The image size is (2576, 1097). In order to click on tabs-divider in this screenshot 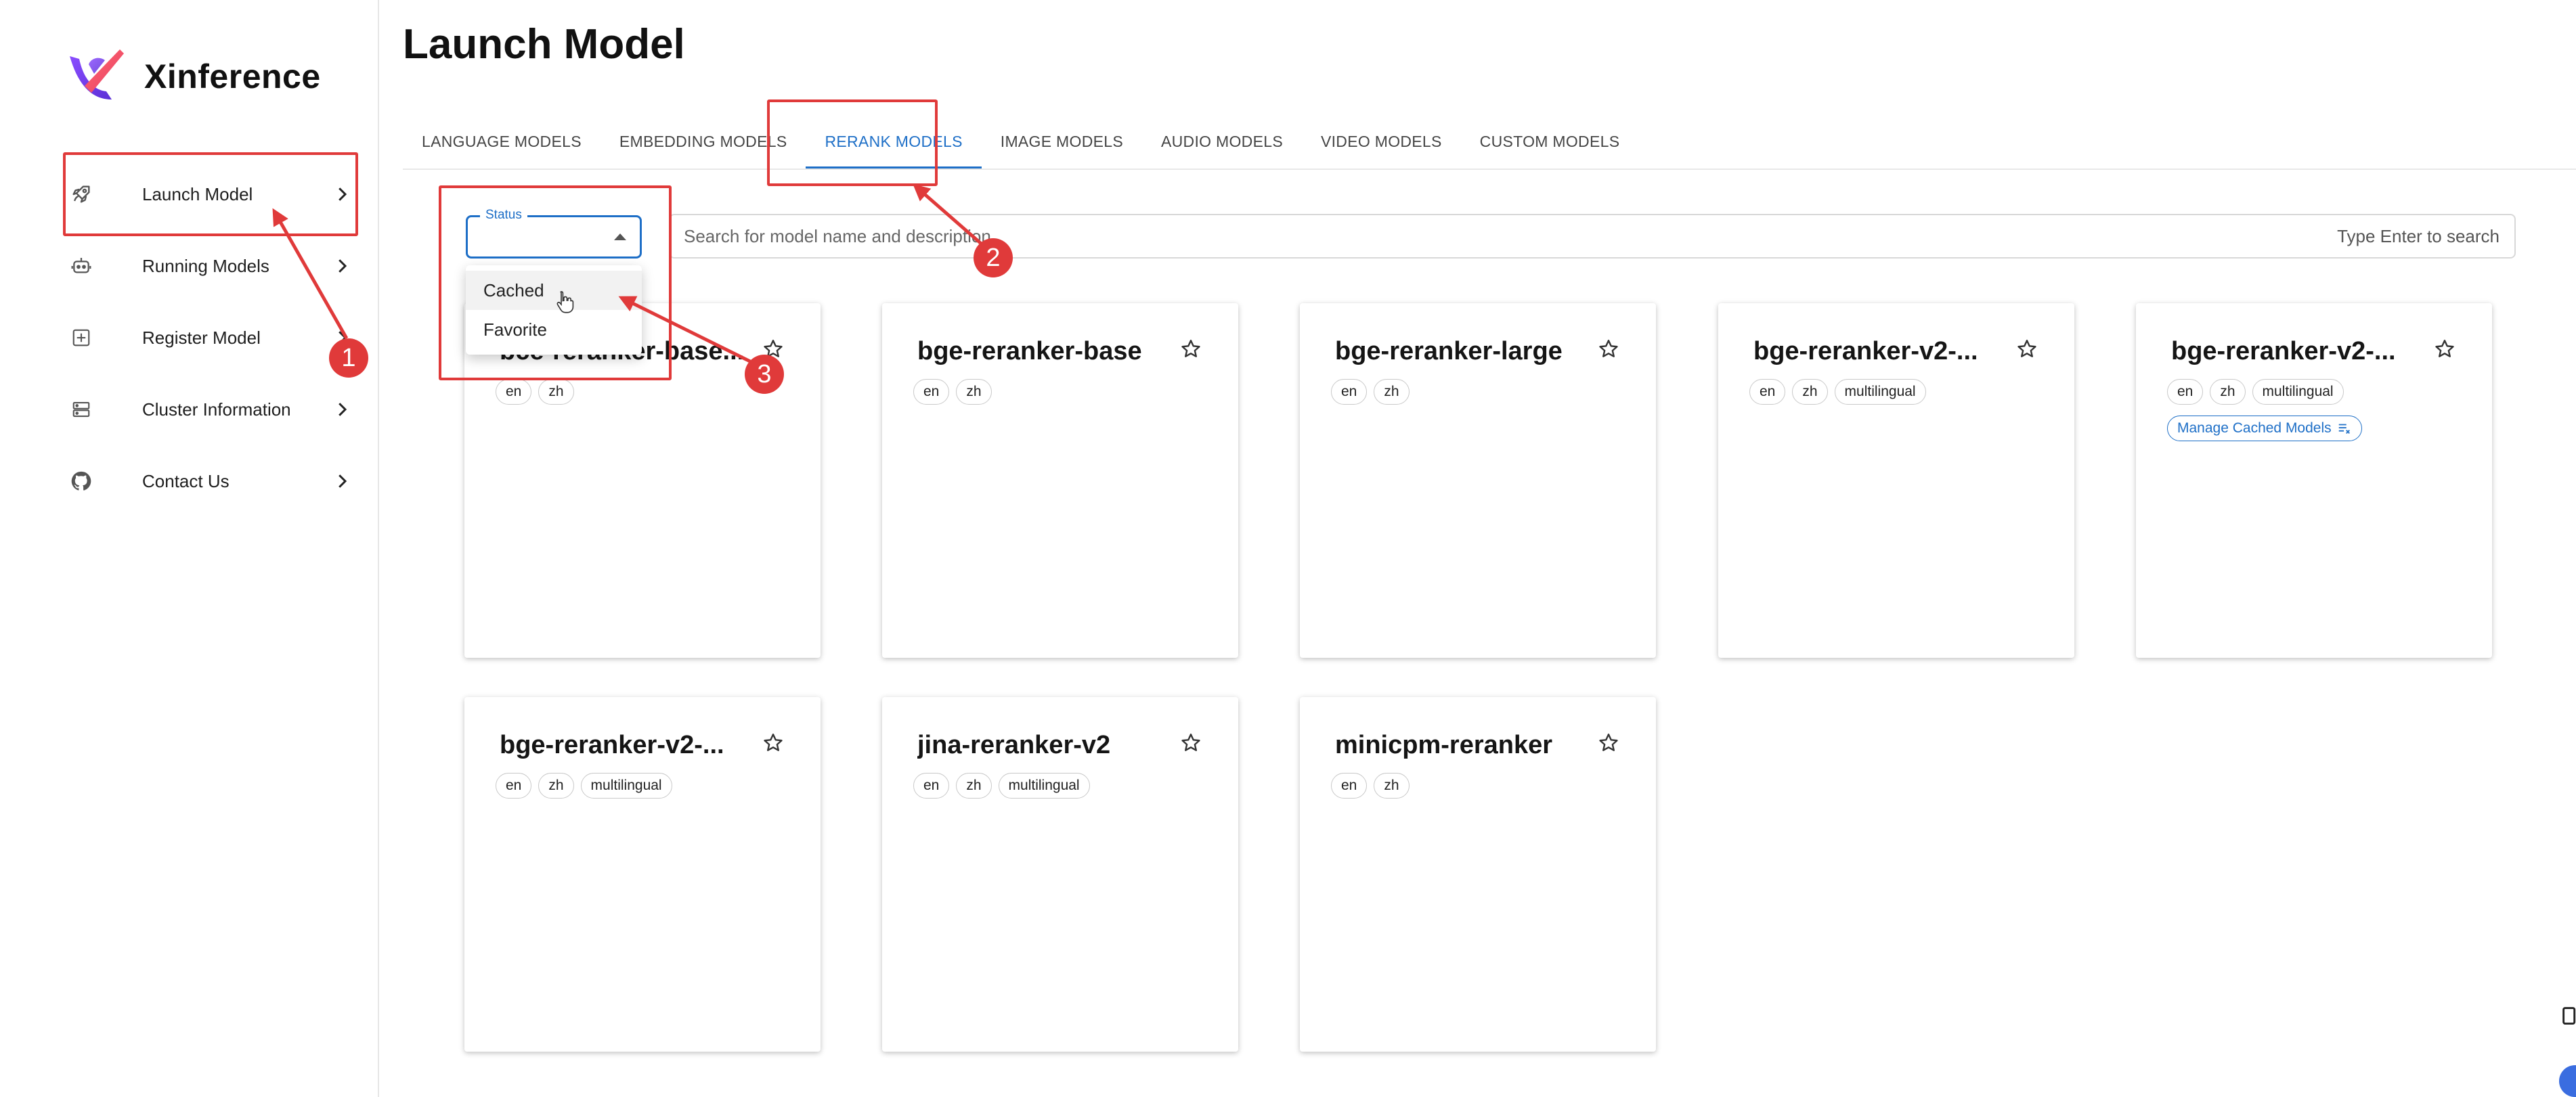, I will do `click(1489, 169)`.